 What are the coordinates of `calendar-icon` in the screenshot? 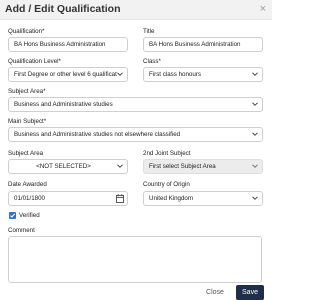 It's located at (120, 198).